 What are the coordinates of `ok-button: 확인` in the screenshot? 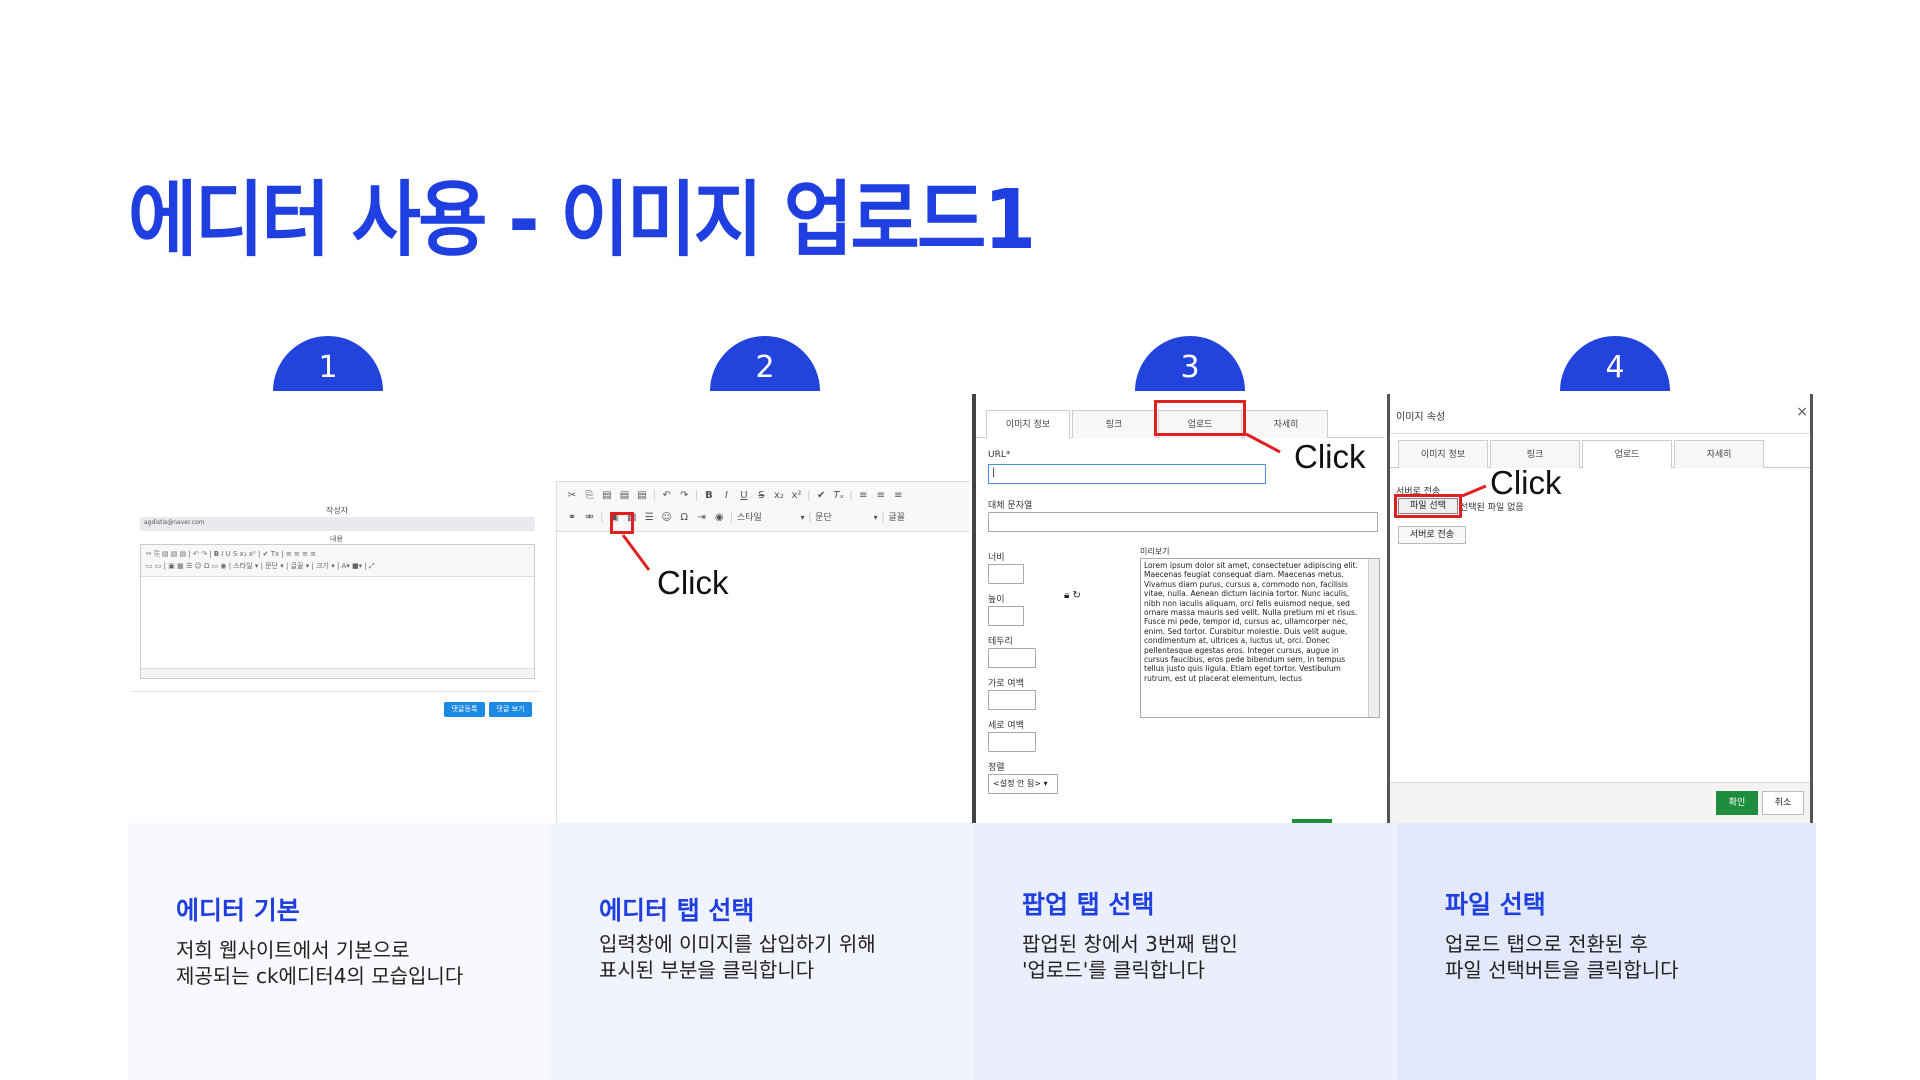 It's located at (1737, 803).